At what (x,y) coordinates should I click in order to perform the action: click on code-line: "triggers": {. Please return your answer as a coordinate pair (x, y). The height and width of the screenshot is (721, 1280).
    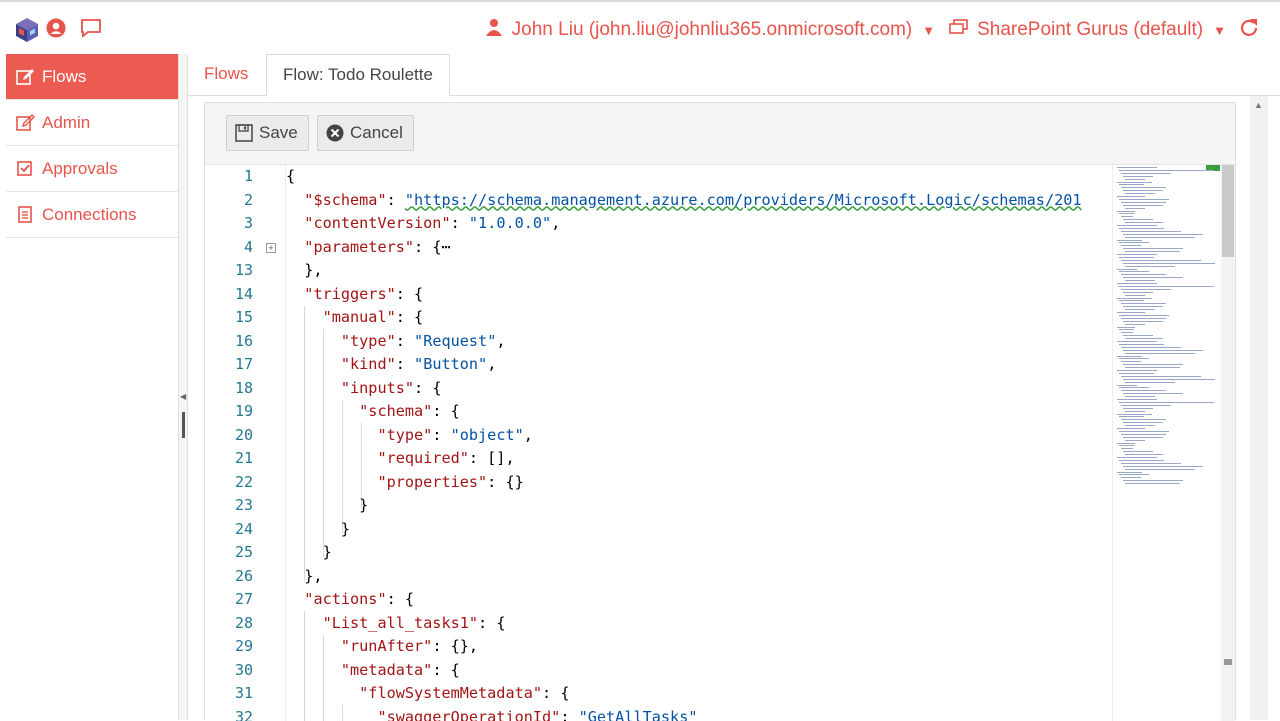
    Looking at the image, I should click on (354, 294).